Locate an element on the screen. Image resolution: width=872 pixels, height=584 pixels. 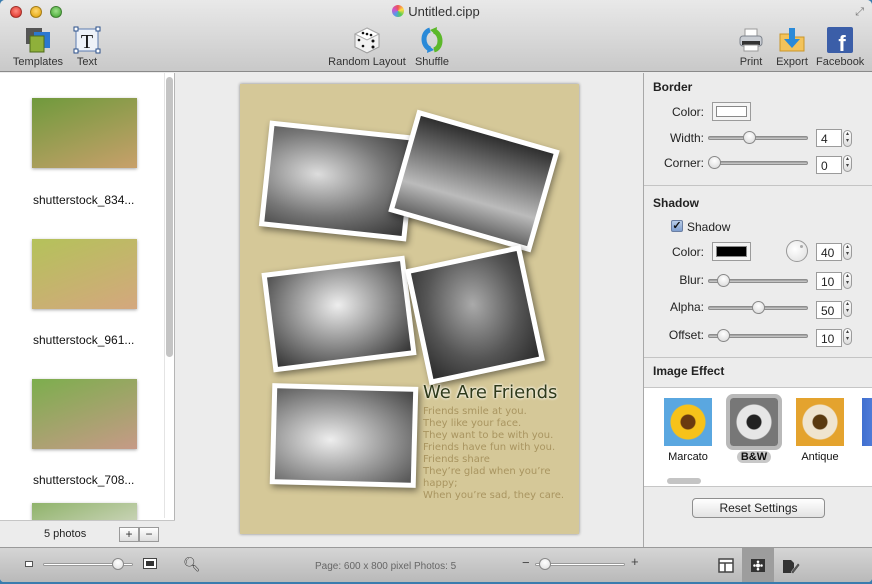
border-corner-slider is located at coordinates (758, 162).